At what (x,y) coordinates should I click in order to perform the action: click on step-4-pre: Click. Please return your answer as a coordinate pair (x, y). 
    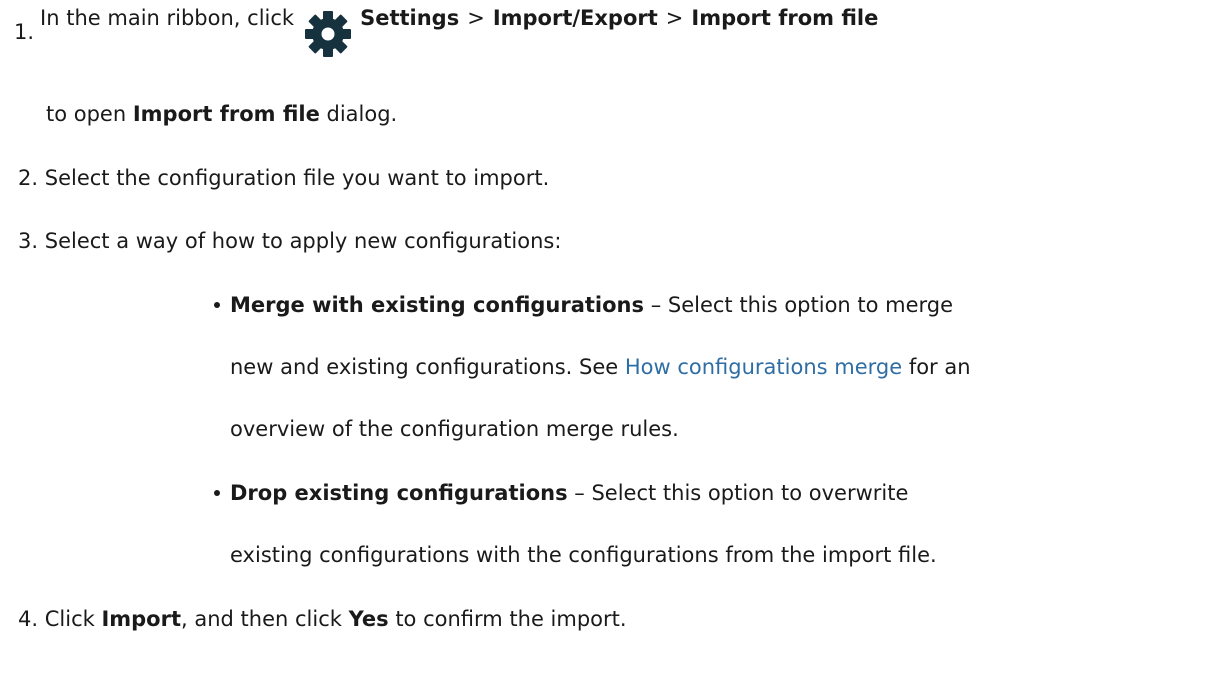
    Looking at the image, I should click on (73, 619).